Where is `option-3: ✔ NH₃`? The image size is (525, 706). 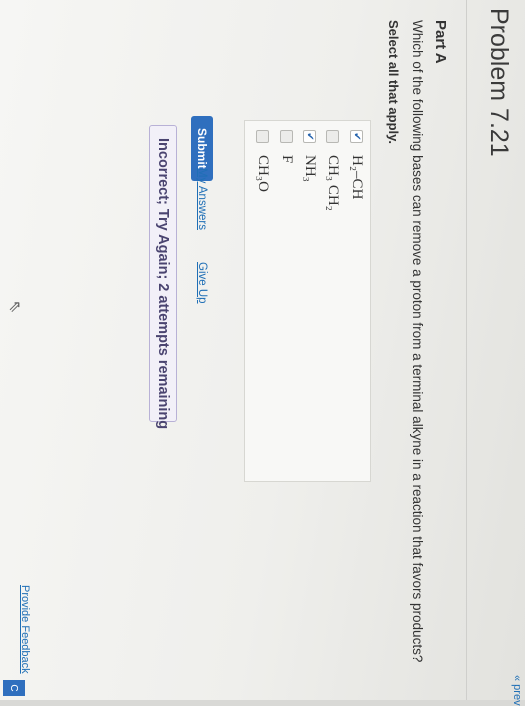
option-3: ✔ NH₃ is located at coordinates (309, 156).